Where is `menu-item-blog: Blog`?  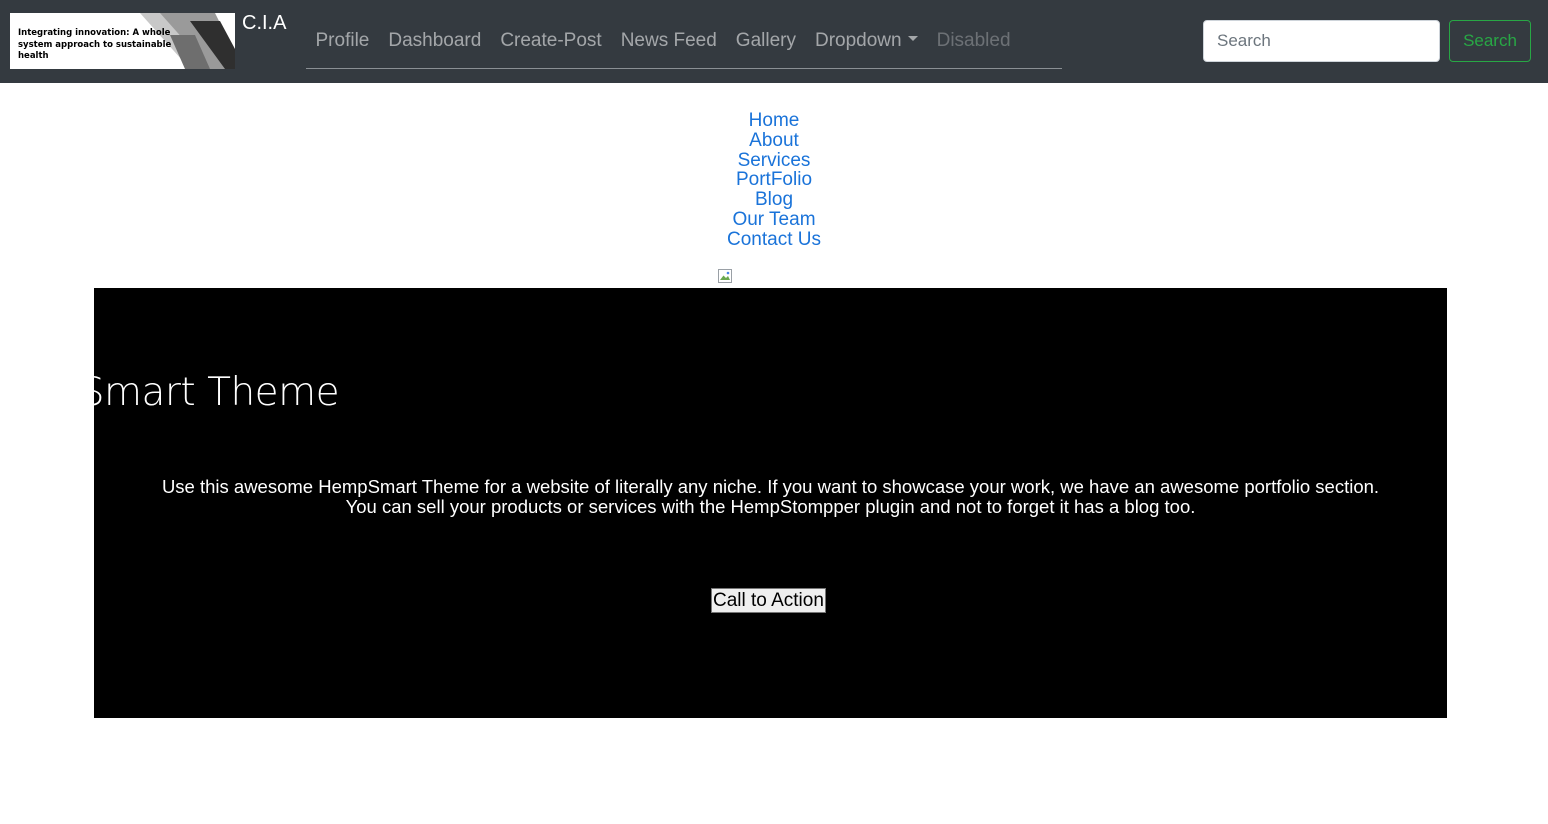
menu-item-blog: Blog is located at coordinates (774, 200).